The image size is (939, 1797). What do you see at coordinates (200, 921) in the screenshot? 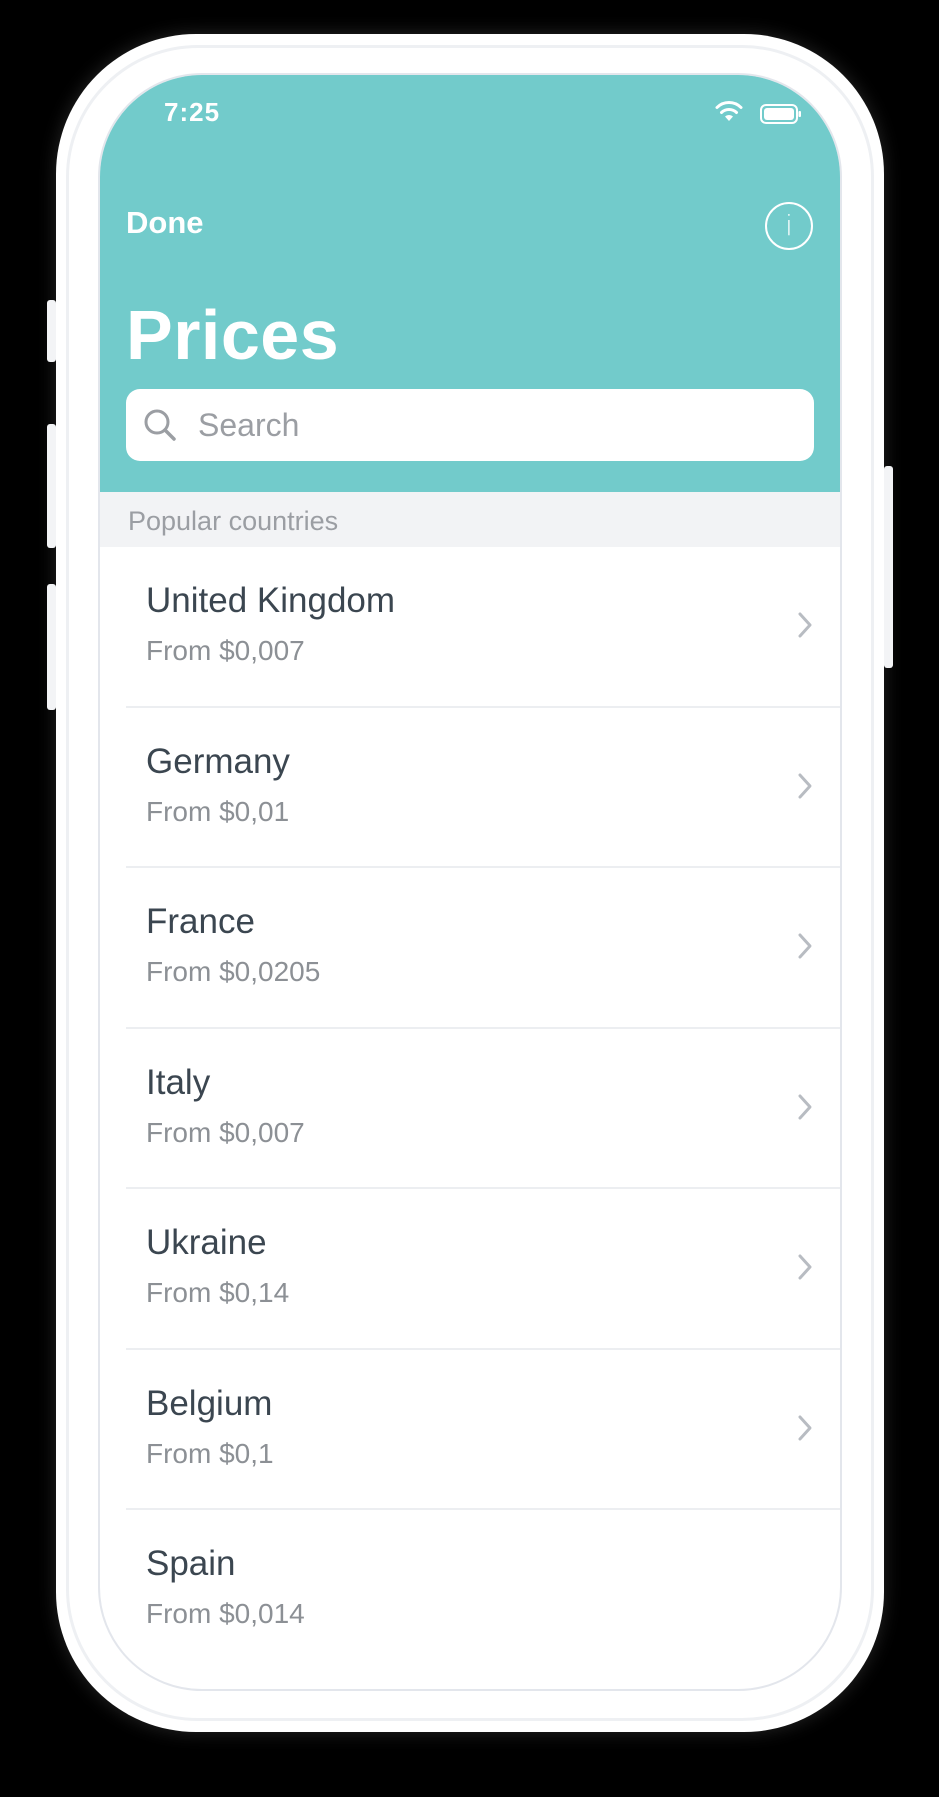
I see `country-name: France` at bounding box center [200, 921].